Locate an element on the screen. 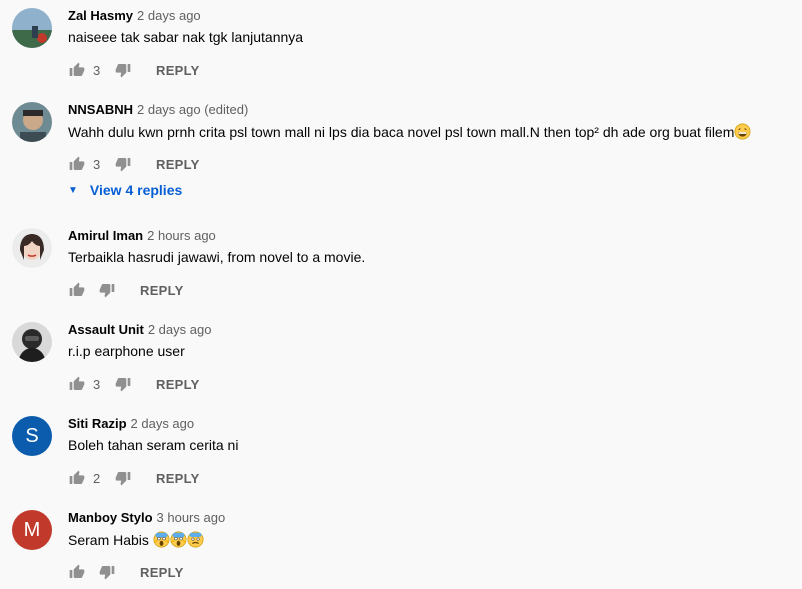 The width and height of the screenshot is (802, 589). author-name: Amirul Iman is located at coordinates (105, 235).